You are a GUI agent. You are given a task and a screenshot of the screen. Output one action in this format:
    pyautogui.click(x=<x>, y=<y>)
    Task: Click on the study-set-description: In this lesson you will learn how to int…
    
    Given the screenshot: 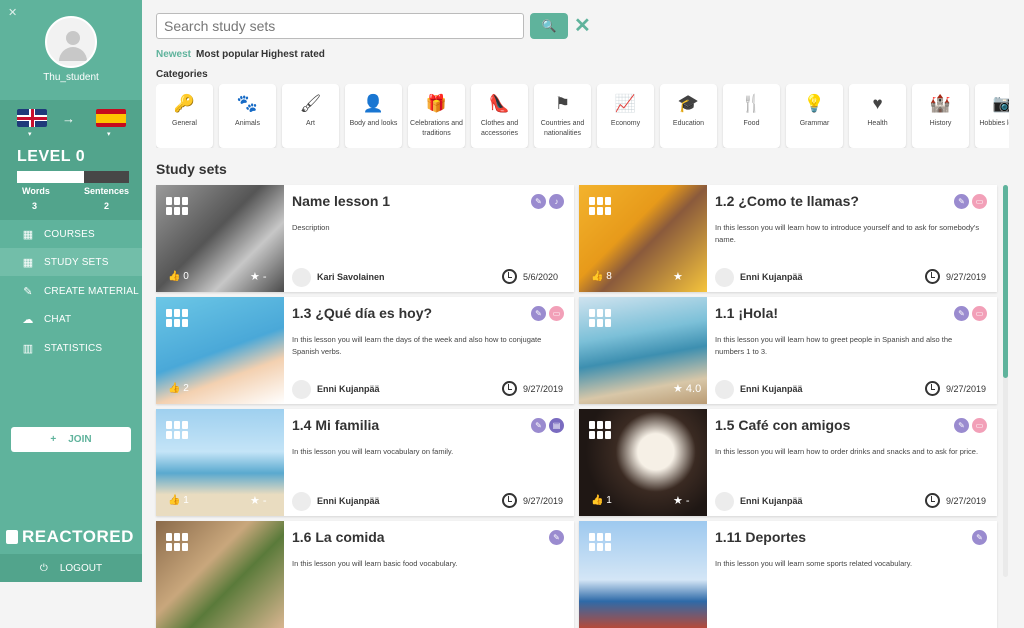 What is the action you would take?
    pyautogui.click(x=847, y=233)
    